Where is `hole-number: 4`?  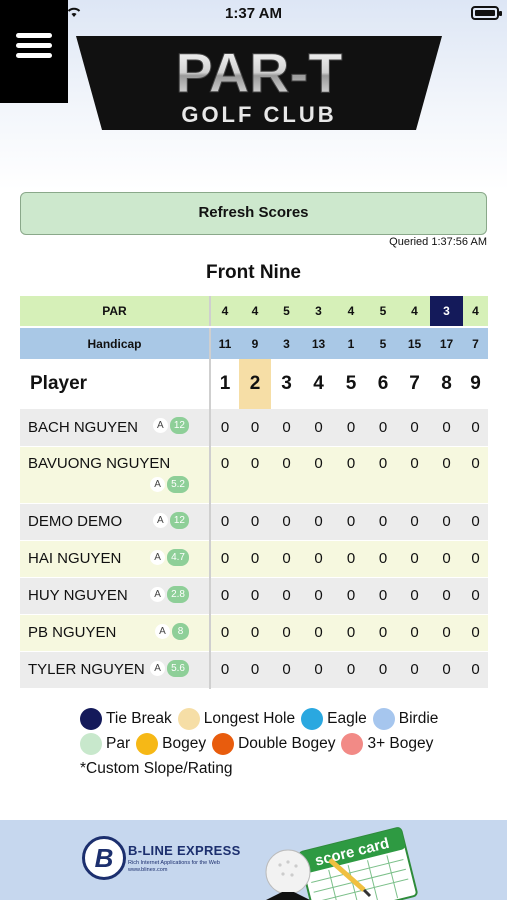
hole-number: 4 is located at coordinates (318, 384).